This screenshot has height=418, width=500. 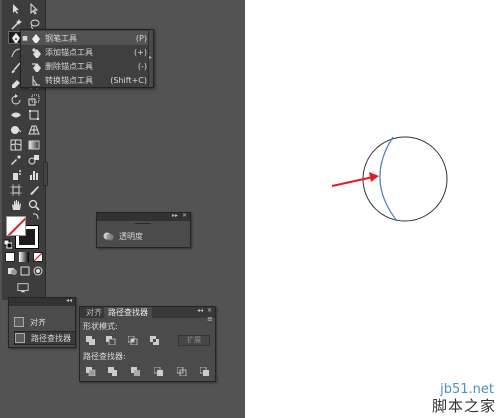 I want to click on panel-header: ◂◂, so click(x=42, y=301).